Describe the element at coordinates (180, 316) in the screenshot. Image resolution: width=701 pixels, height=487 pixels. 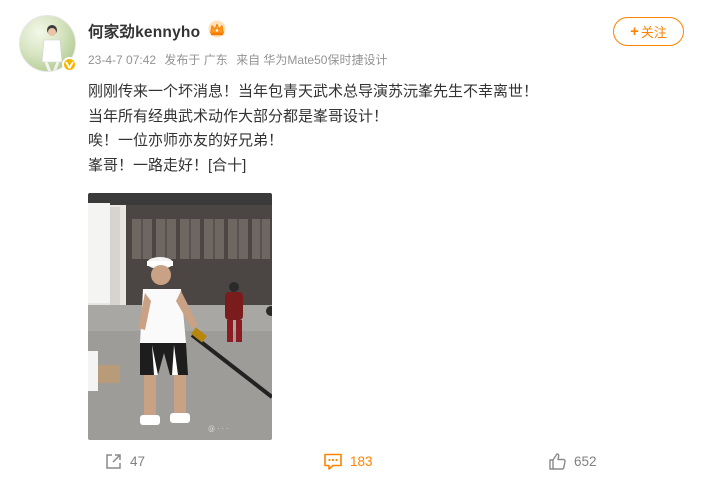
I see `post-image: @ · · ·` at that location.